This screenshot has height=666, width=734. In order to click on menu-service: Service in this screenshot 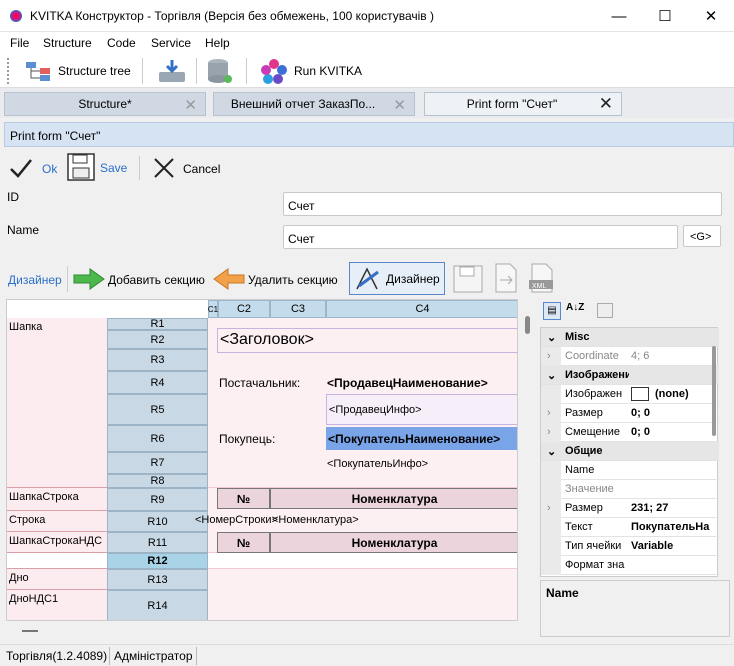, I will do `click(171, 43)`.